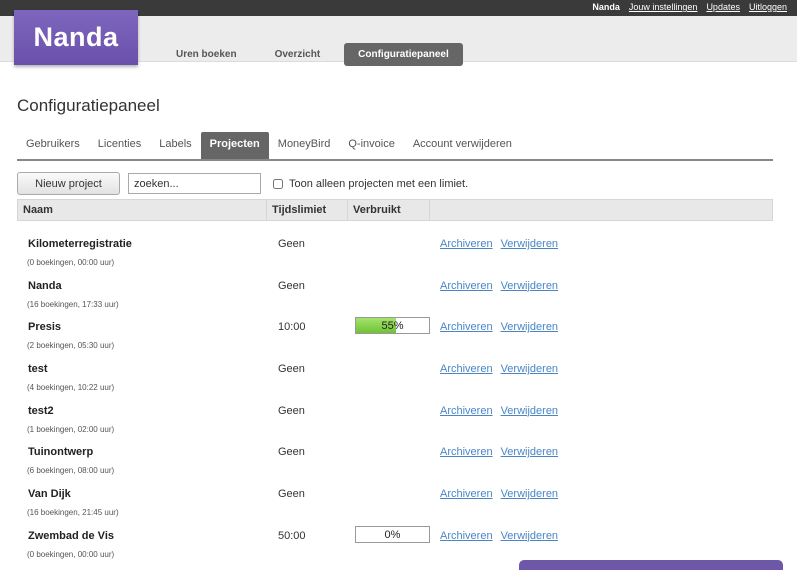 This screenshot has height=570, width=797. I want to click on project-name: Kilometerregistratie, so click(80, 244).